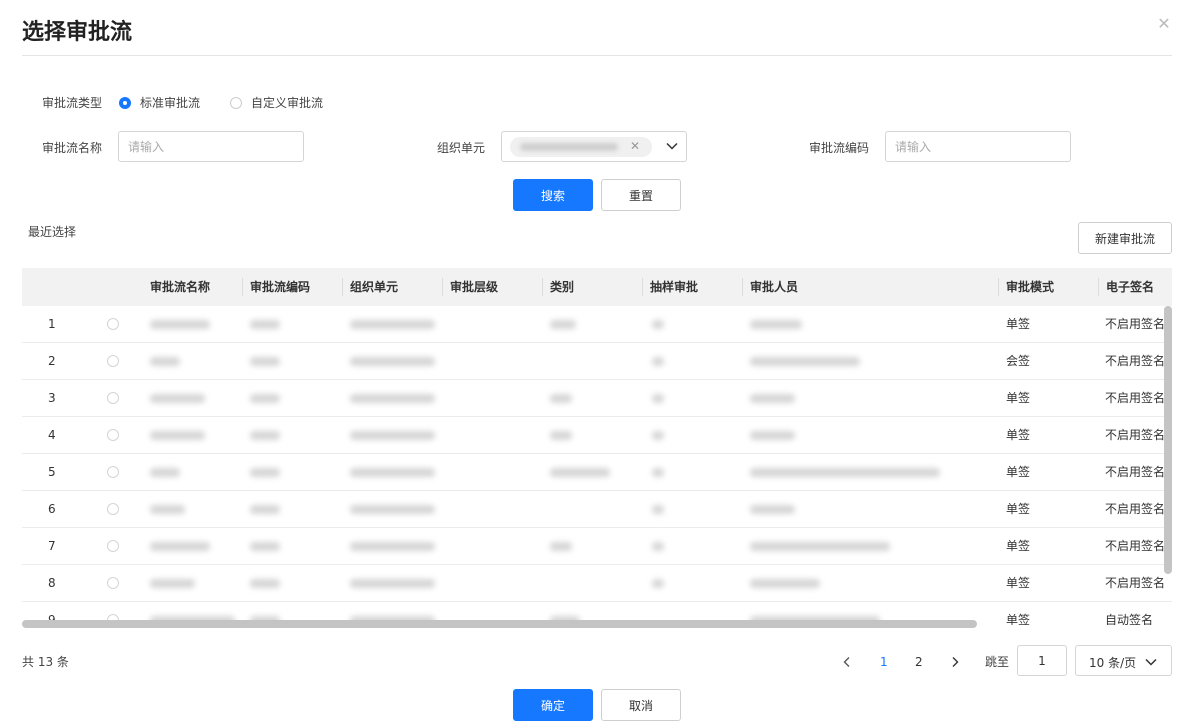 The height and width of the screenshot is (726, 1183). I want to click on table-row: 6 单签 不启用签名, so click(597, 509).